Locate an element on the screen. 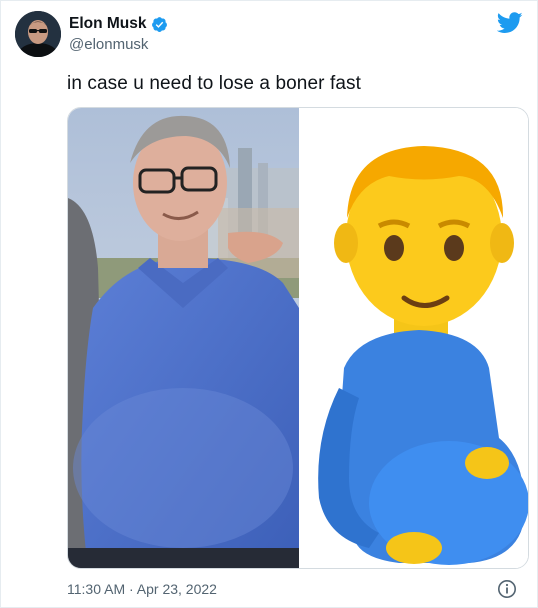  info-icon is located at coordinates (507, 589).